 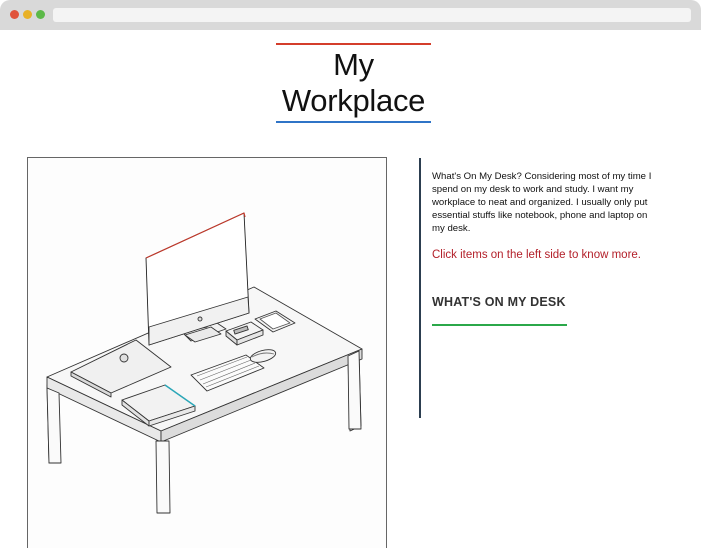 What do you see at coordinates (353, 44) in the screenshot?
I see `title-top-rule` at bounding box center [353, 44].